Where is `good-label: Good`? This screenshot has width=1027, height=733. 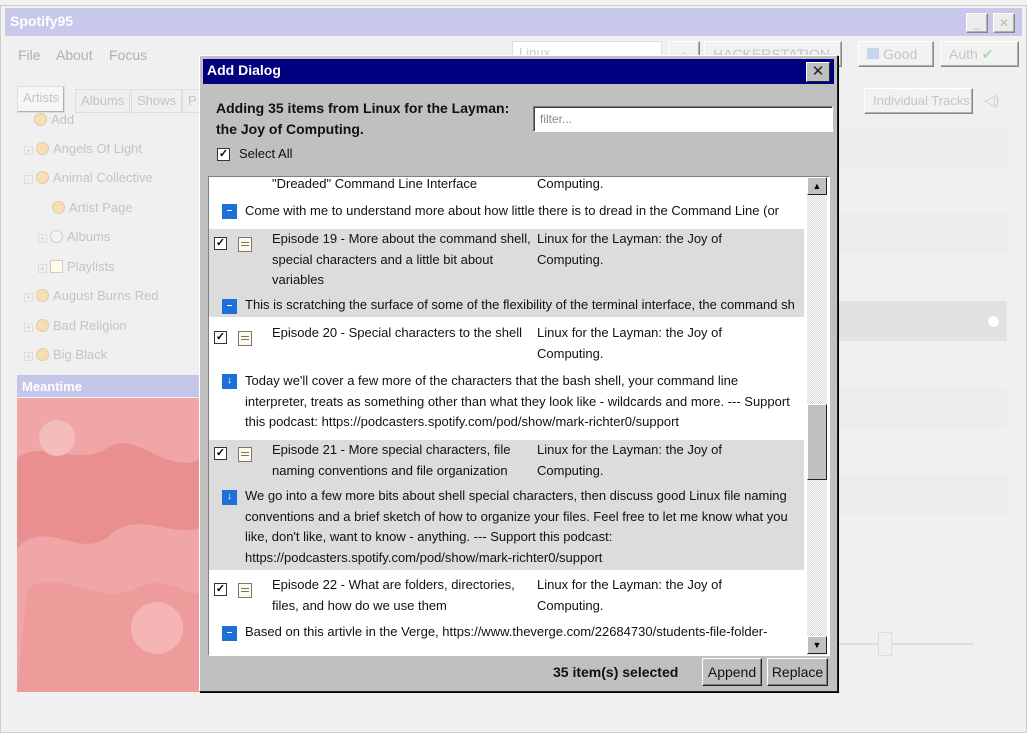
good-label: Good is located at coordinates (900, 54).